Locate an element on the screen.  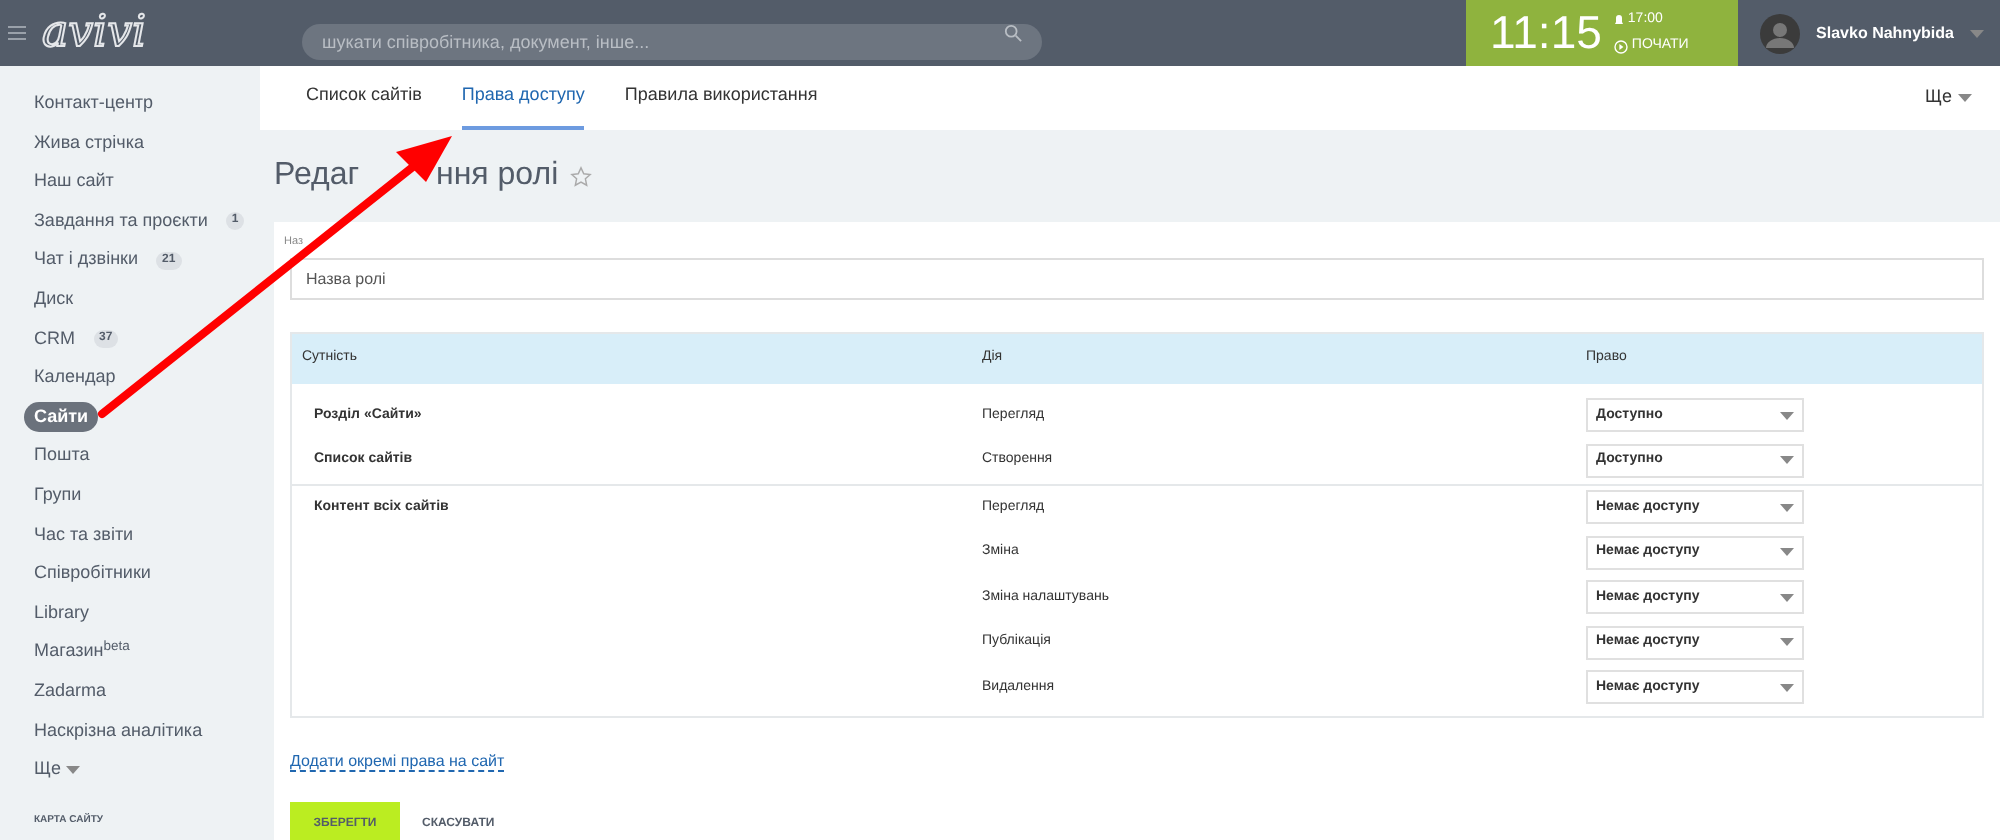
sidebar-item: Магазин$^{beta}$ is located at coordinates (82, 652).